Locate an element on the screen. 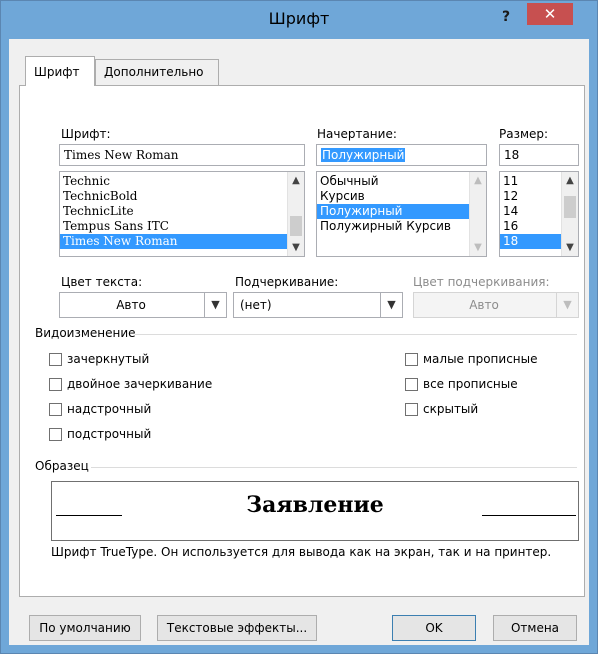 Image resolution: width=598 pixels, height=654 pixels. text-color-select: Авто ▼ is located at coordinates (143, 305).